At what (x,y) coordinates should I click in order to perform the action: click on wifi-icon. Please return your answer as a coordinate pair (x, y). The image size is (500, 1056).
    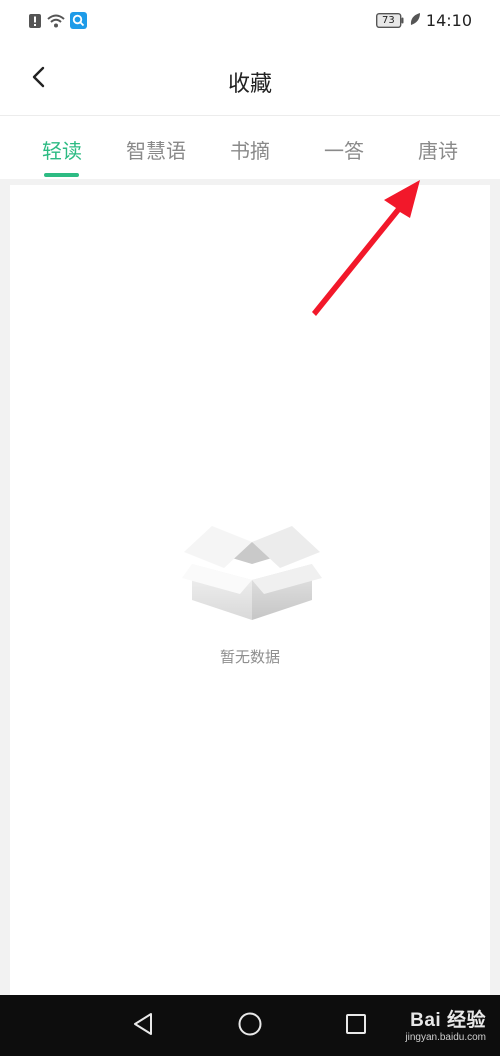
    Looking at the image, I should click on (56, 23).